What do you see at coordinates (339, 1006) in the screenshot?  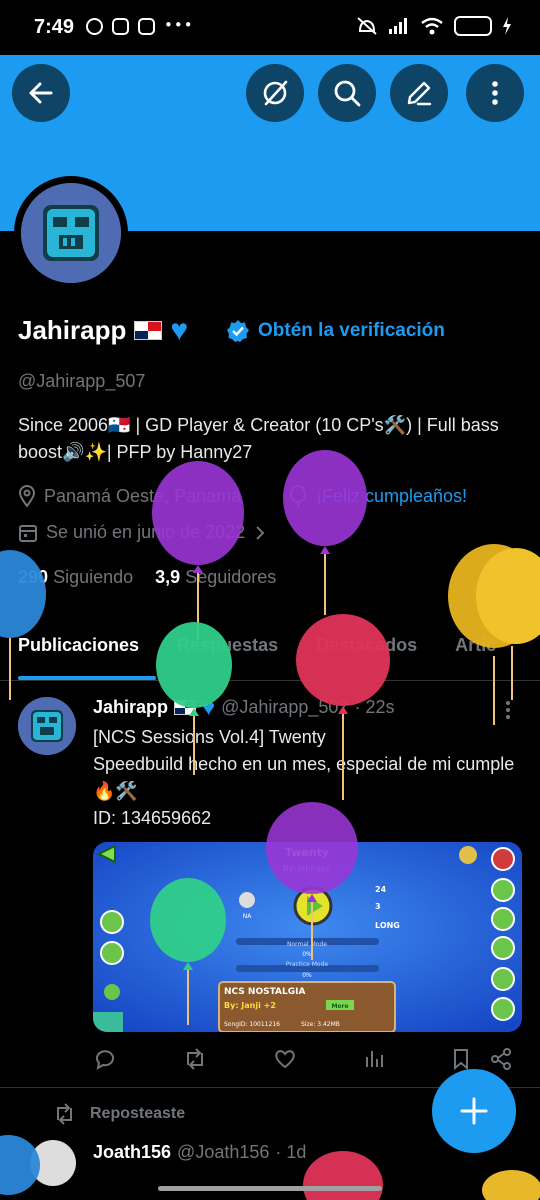 I see `song-more-button: More` at bounding box center [339, 1006].